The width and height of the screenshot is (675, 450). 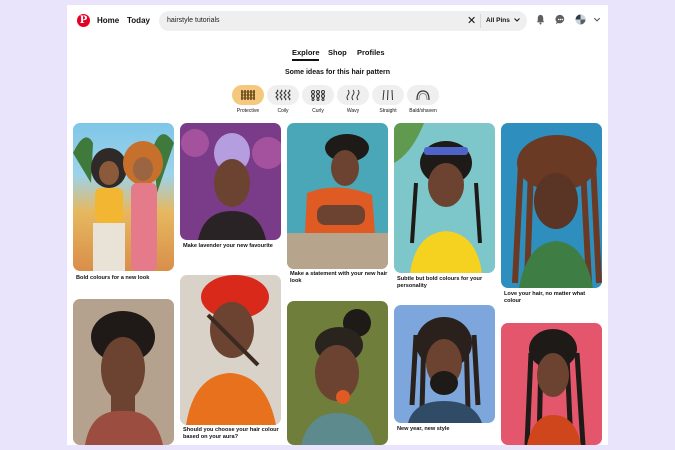 I want to click on pin-caption: Bold colours for a new look, so click(x=113, y=278).